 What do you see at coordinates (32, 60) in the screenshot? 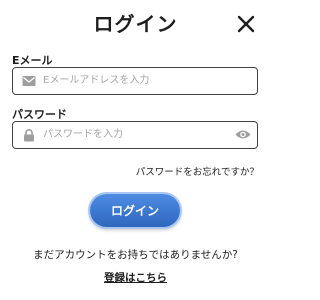
I see `email-label: Eメール` at bounding box center [32, 60].